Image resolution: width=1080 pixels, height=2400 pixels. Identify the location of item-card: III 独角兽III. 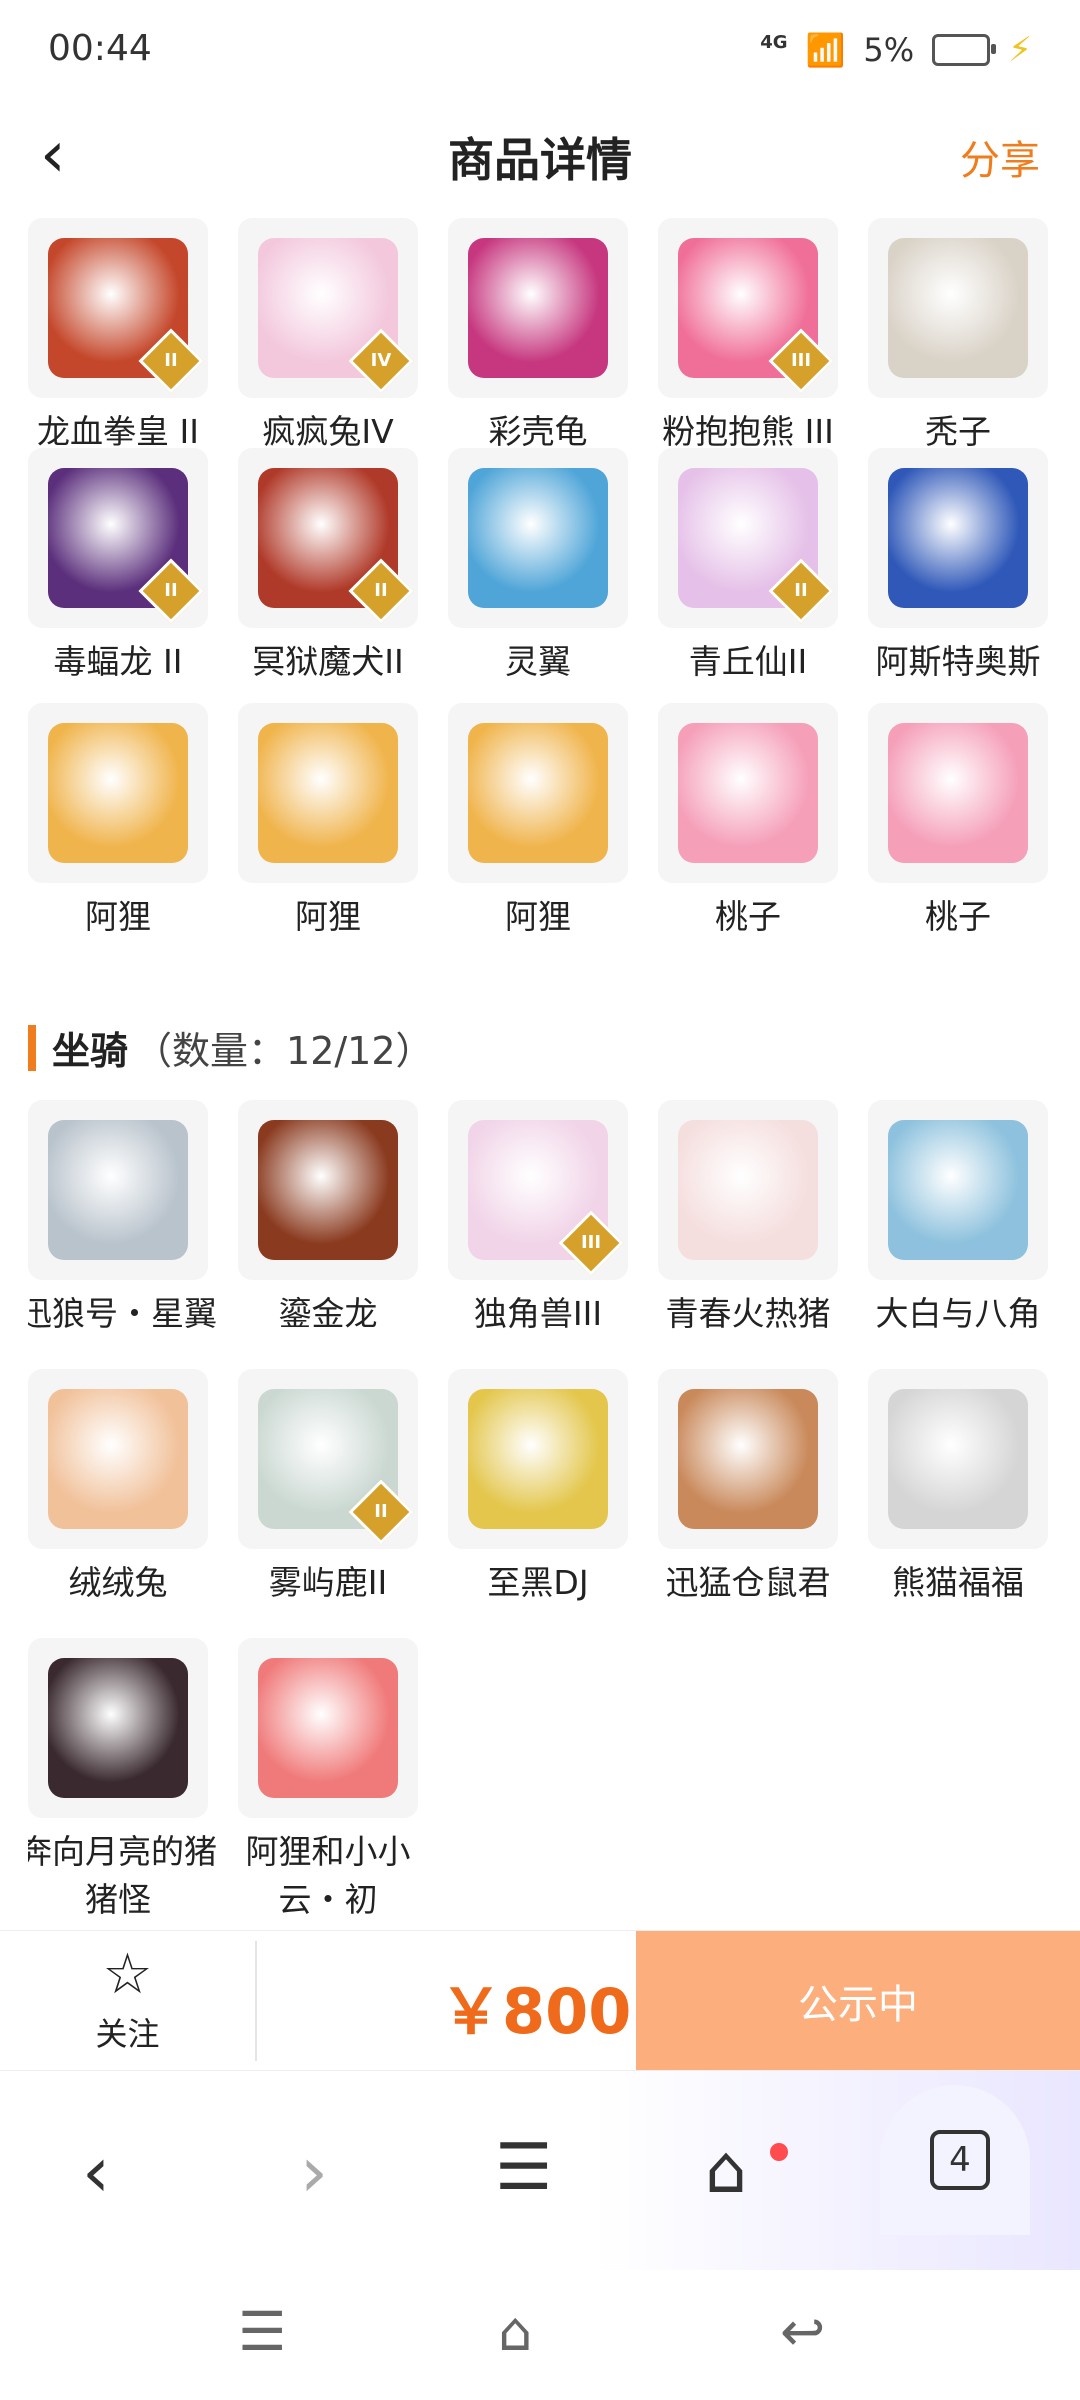
(538, 1222).